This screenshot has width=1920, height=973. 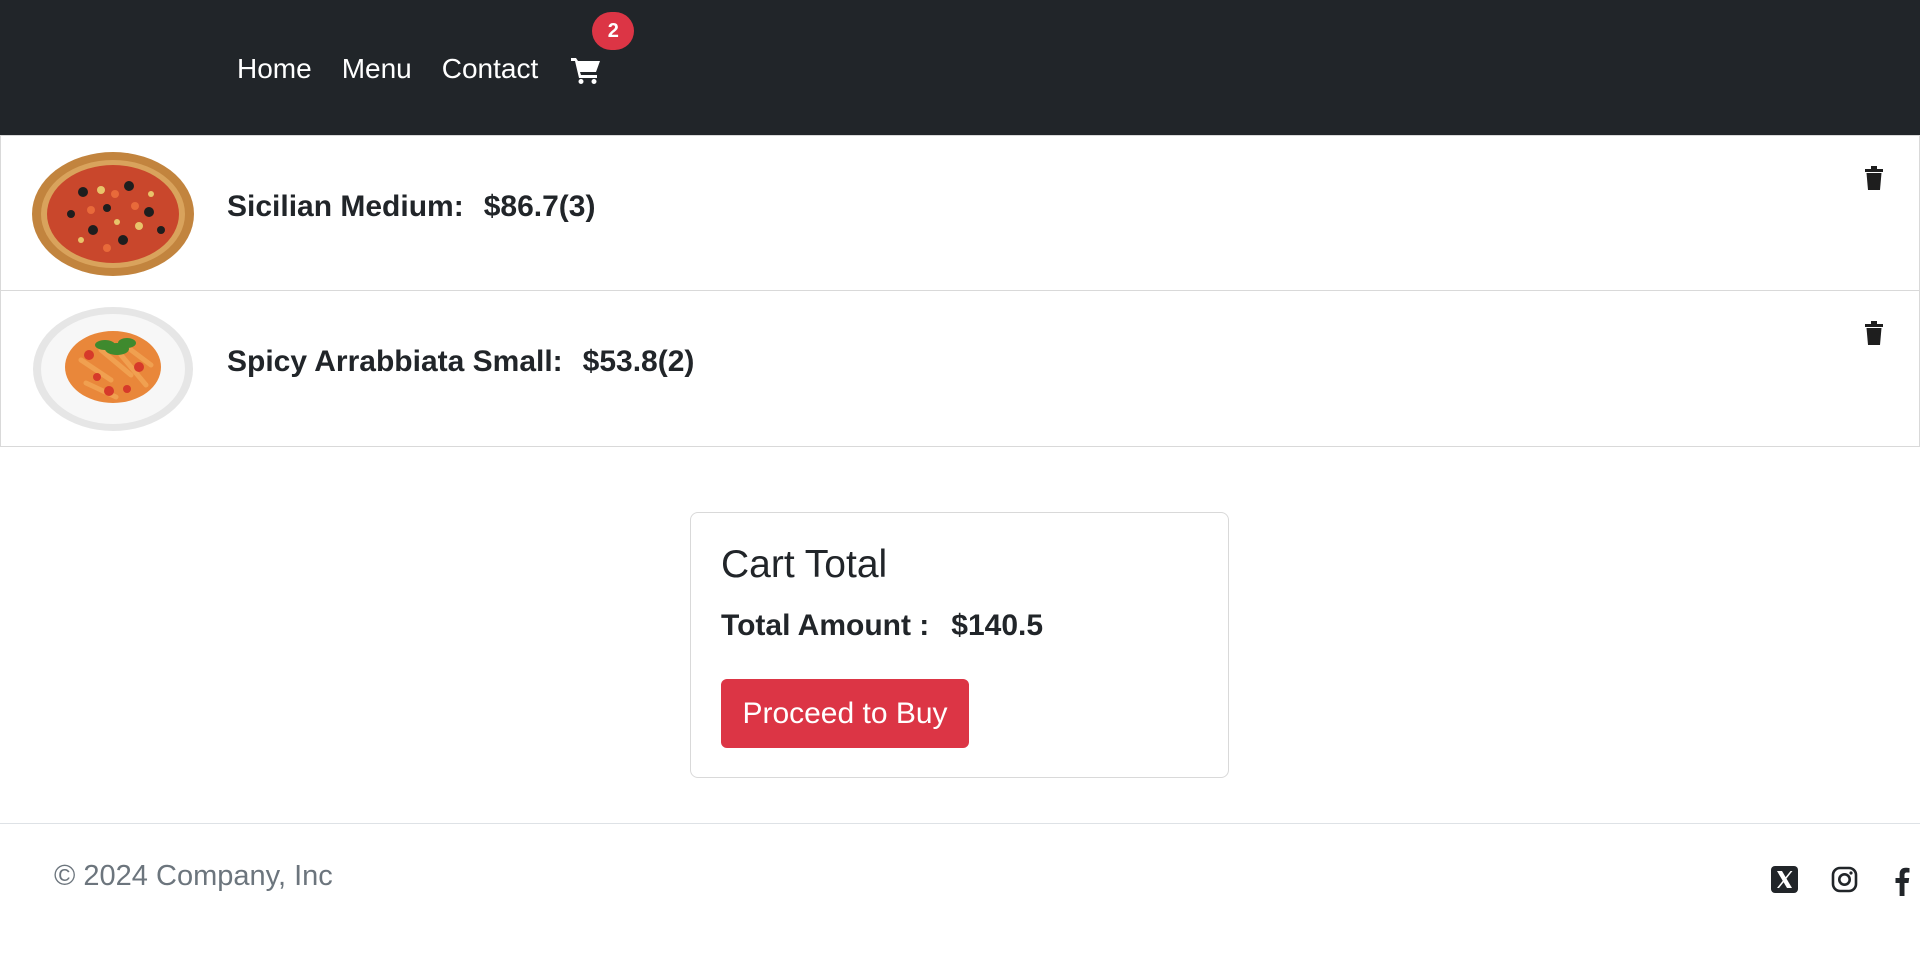 What do you see at coordinates (613, 31) in the screenshot?
I see `cart-count-badge: 2` at bounding box center [613, 31].